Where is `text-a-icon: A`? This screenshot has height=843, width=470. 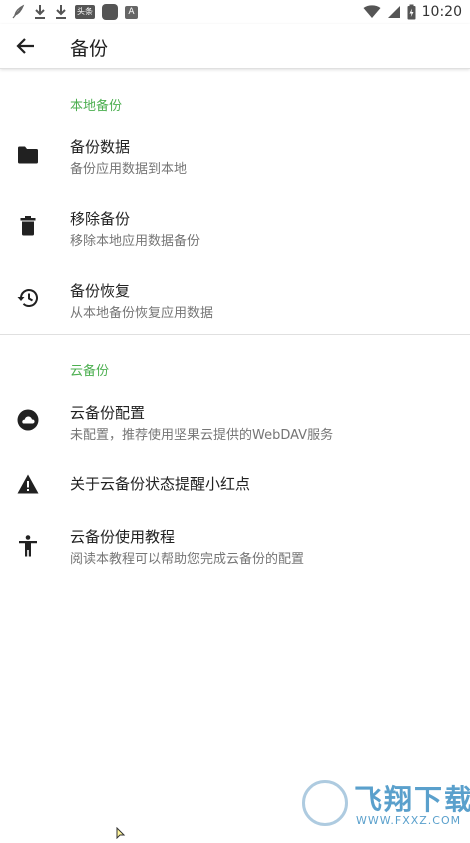 text-a-icon: A is located at coordinates (131, 12).